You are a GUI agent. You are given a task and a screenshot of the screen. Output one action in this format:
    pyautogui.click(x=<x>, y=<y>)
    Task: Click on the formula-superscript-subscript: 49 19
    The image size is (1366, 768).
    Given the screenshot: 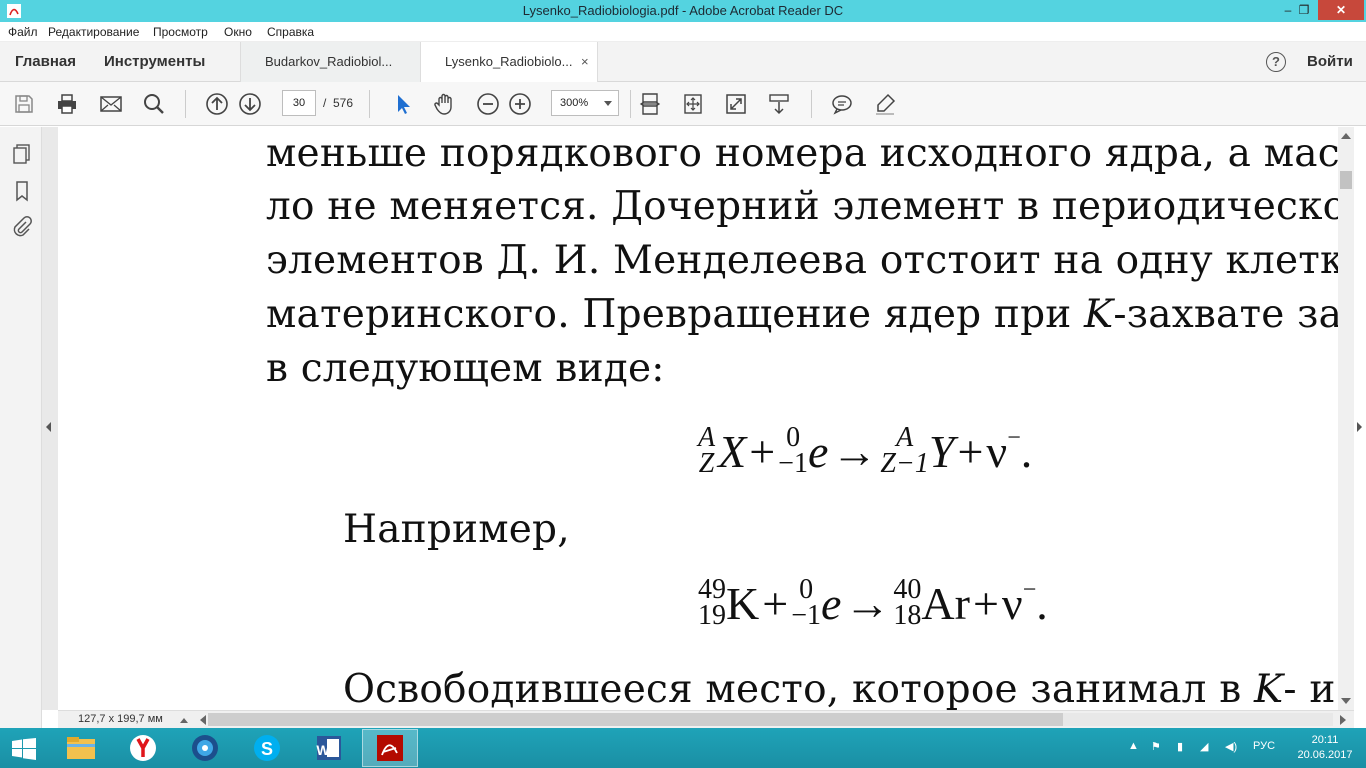 What is the action you would take?
    pyautogui.click(x=712, y=602)
    